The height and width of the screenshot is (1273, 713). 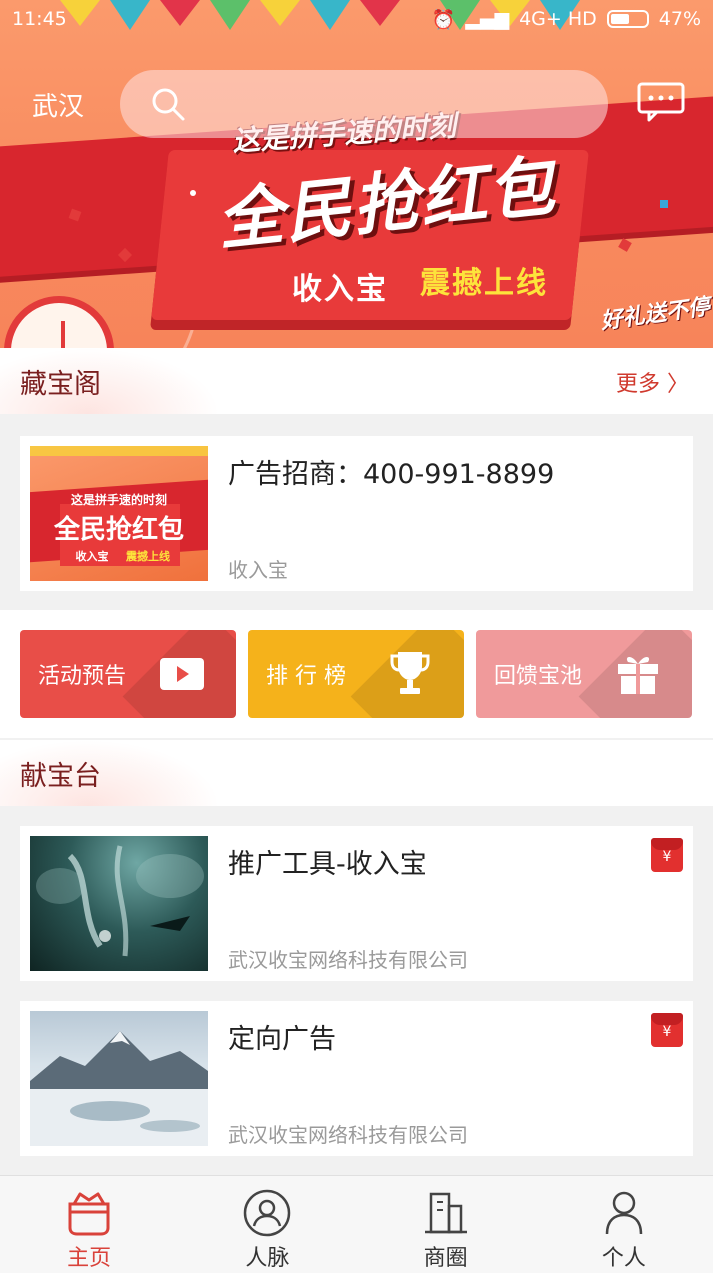 I want to click on banner-online-text: 震撼上线, so click(x=484, y=283).